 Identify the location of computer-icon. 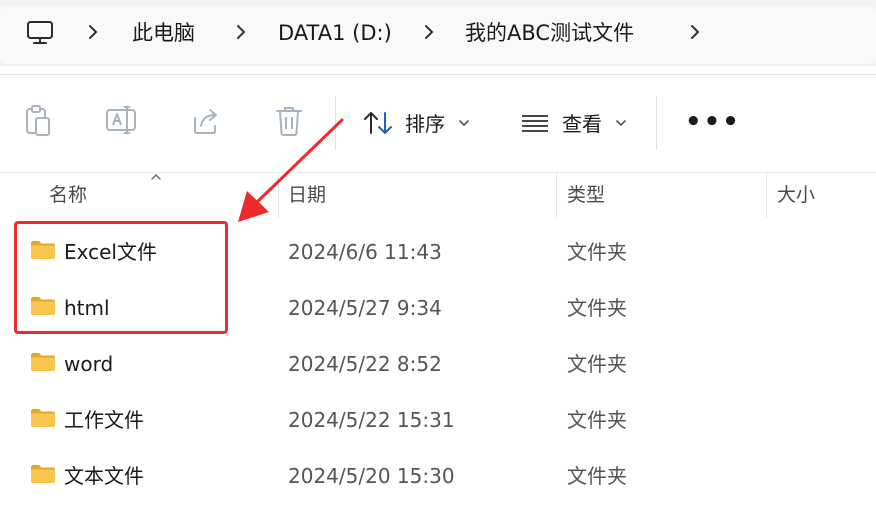
(40, 33).